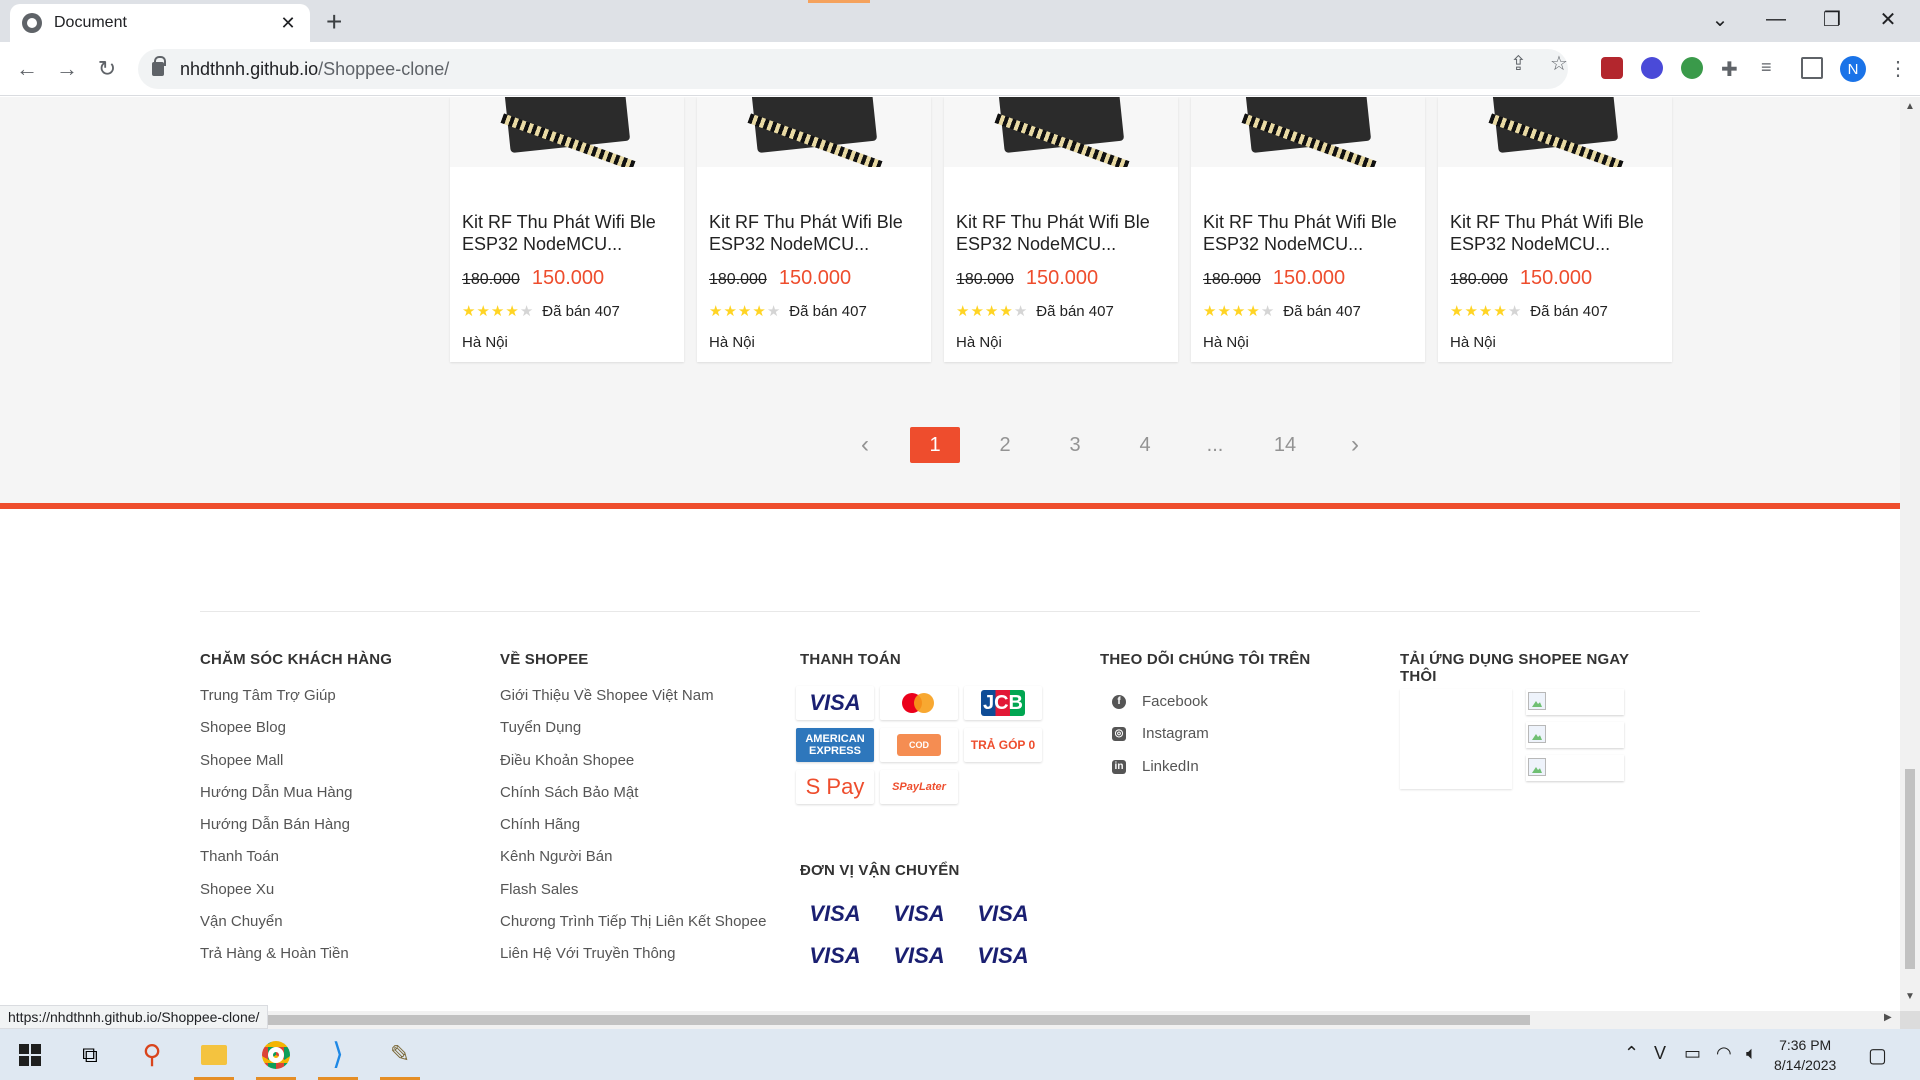 Image resolution: width=1920 pixels, height=1080 pixels. What do you see at coordinates (865, 445) in the screenshot?
I see `prev-page-button: ‹` at bounding box center [865, 445].